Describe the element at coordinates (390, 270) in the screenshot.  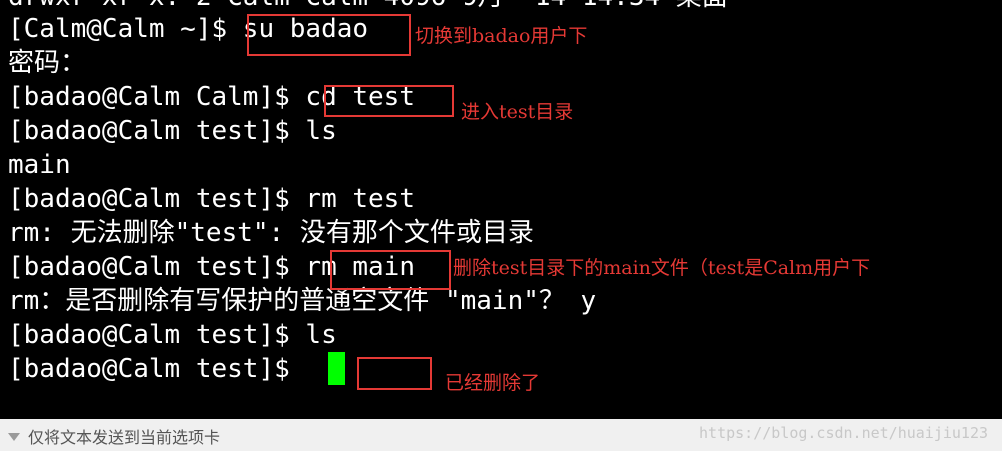
I see `annotation-box-rm-main` at that location.